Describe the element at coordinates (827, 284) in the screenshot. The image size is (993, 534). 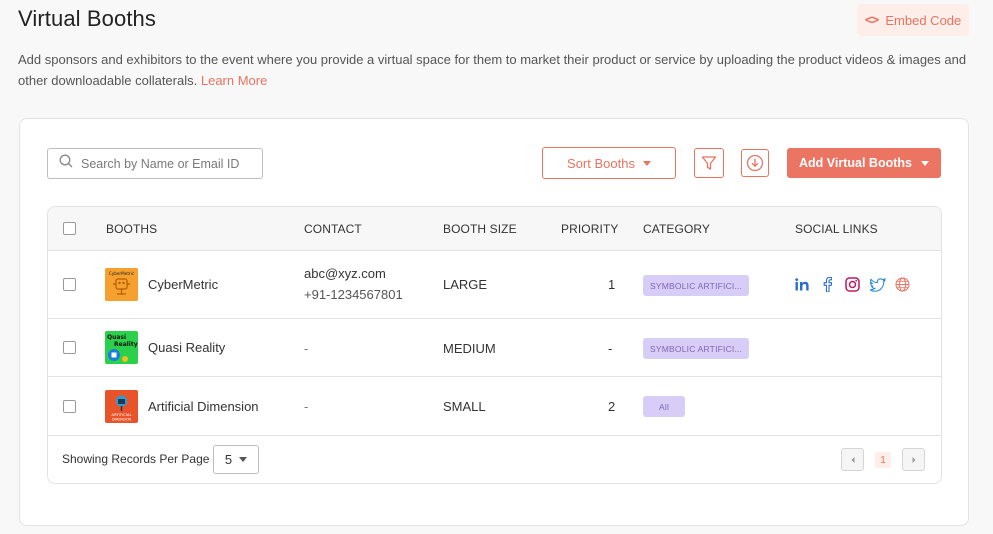
I see `facebook-icon` at that location.